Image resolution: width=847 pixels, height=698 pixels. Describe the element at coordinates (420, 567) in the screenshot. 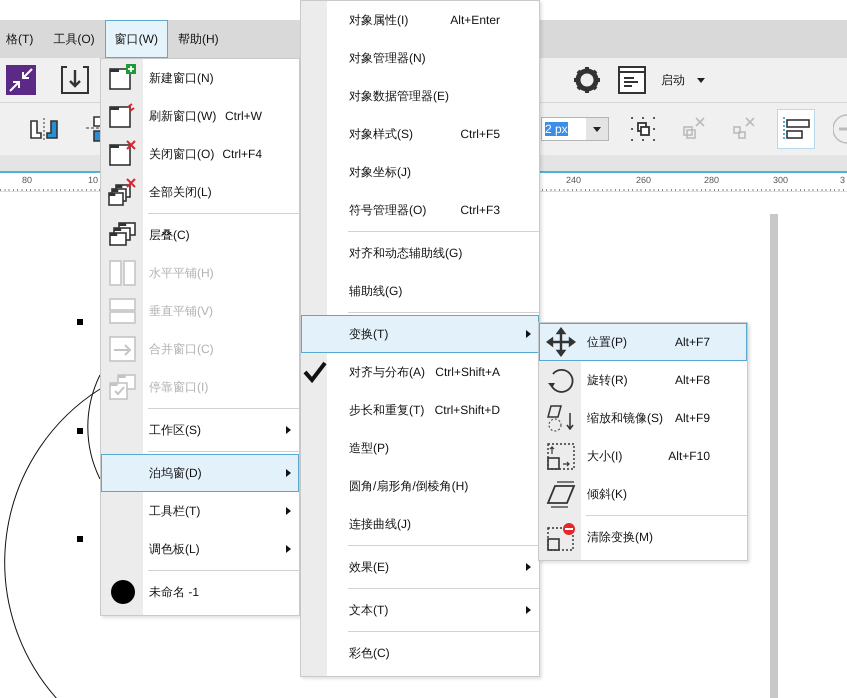

I see `menu-item: 效果(E)` at that location.